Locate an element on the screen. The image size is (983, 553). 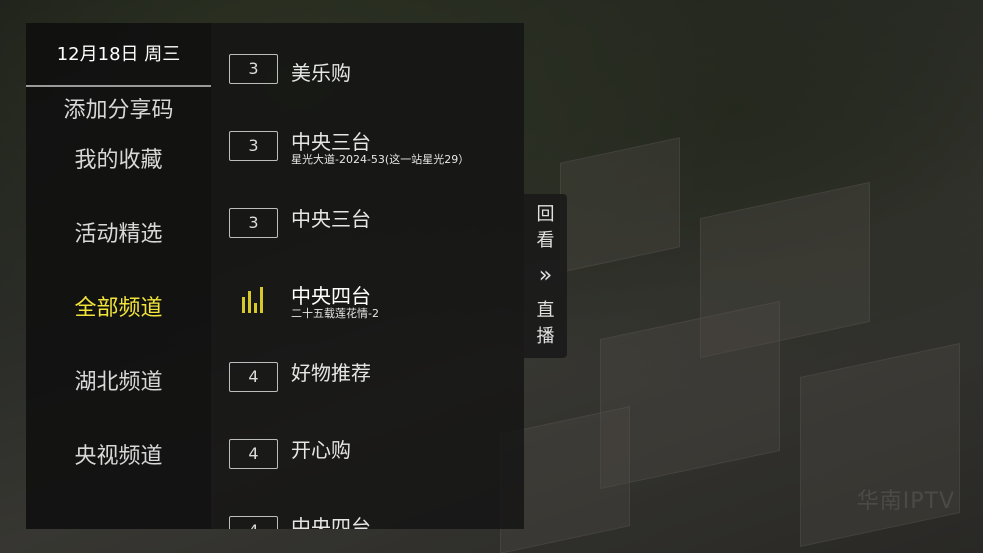
double-chevron-right-icon: » is located at coordinates (545, 275).